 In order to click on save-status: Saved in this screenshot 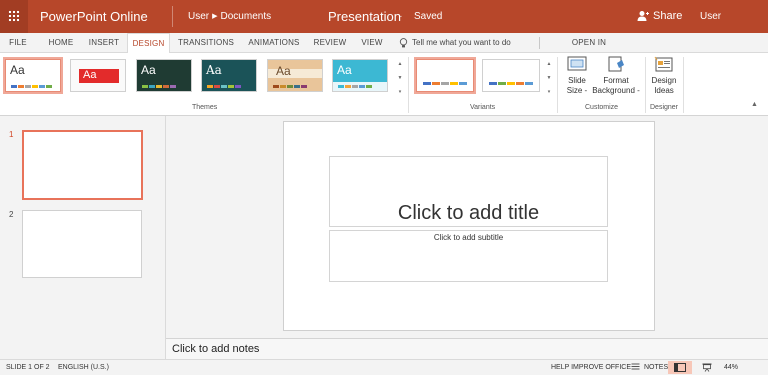, I will do `click(428, 16)`.